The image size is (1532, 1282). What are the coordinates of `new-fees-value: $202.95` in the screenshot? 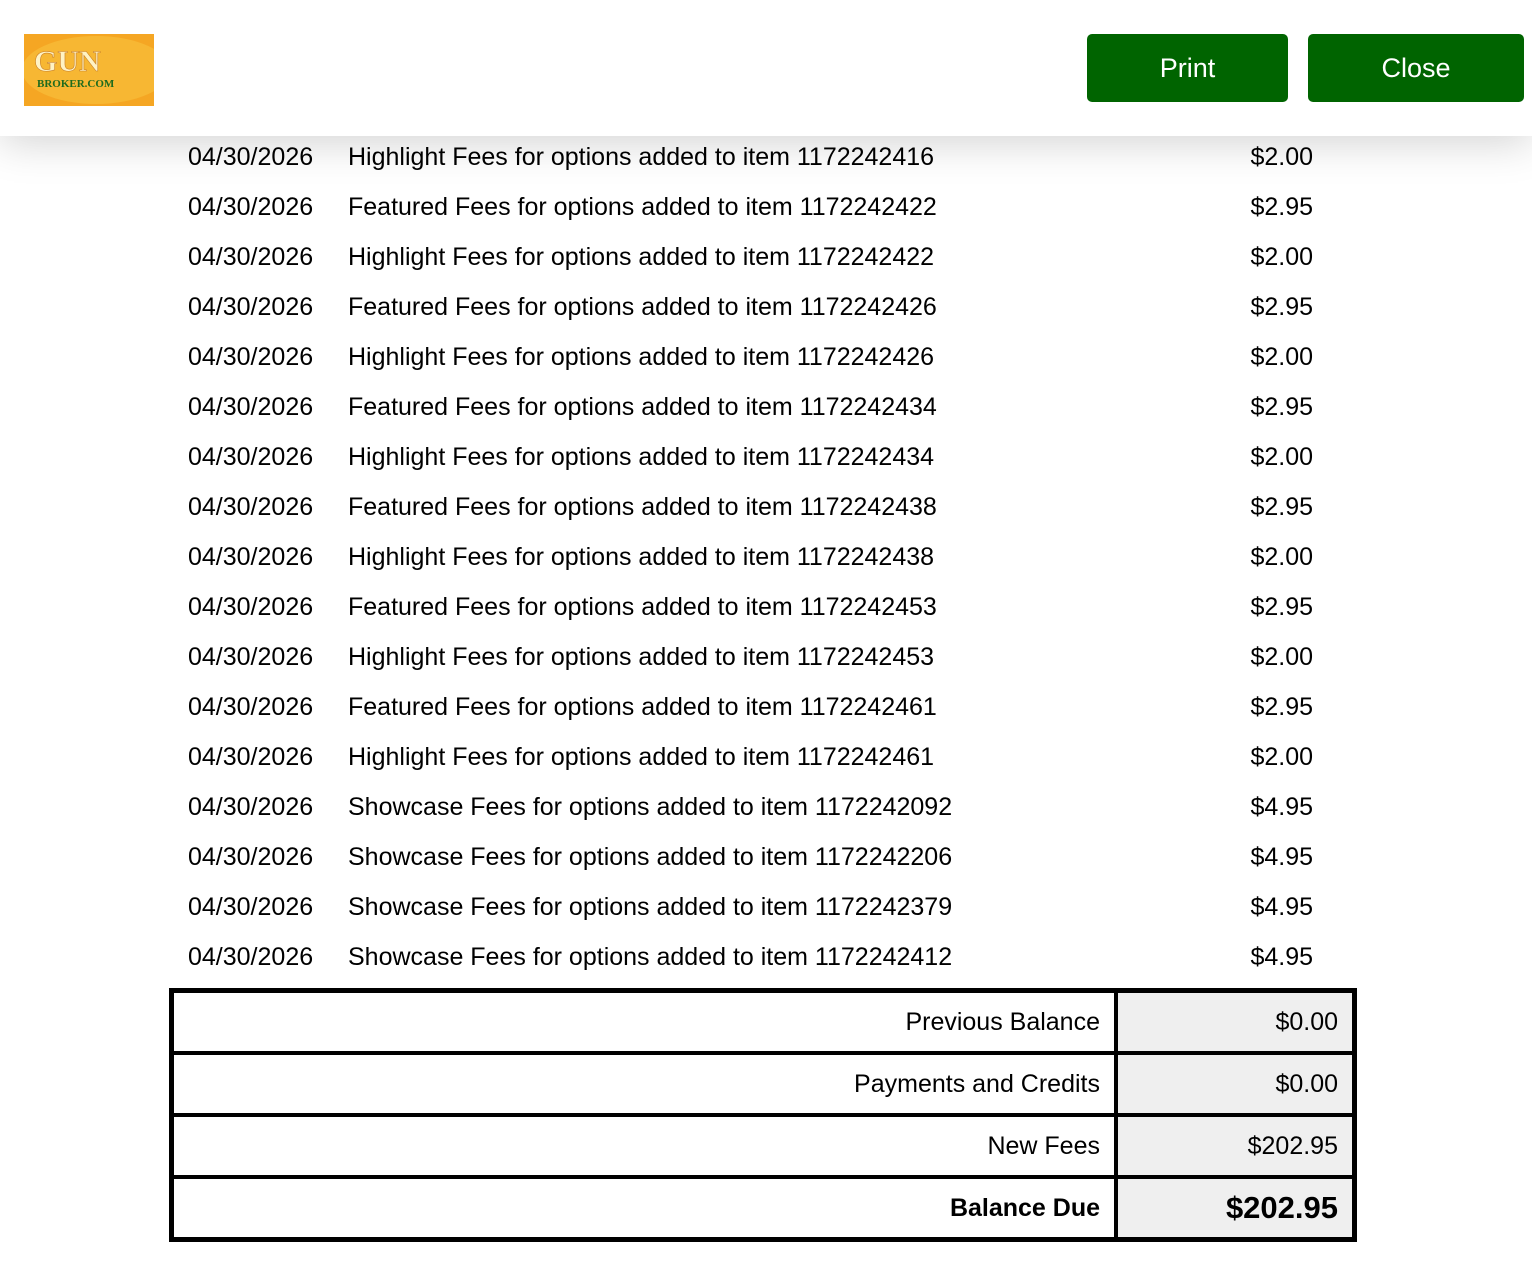 It's located at (1235, 1146).